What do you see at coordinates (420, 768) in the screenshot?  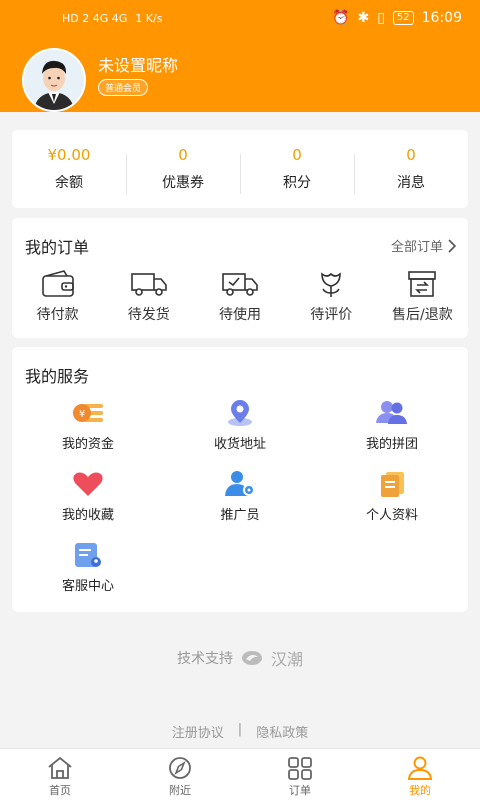 I see `user-icon` at bounding box center [420, 768].